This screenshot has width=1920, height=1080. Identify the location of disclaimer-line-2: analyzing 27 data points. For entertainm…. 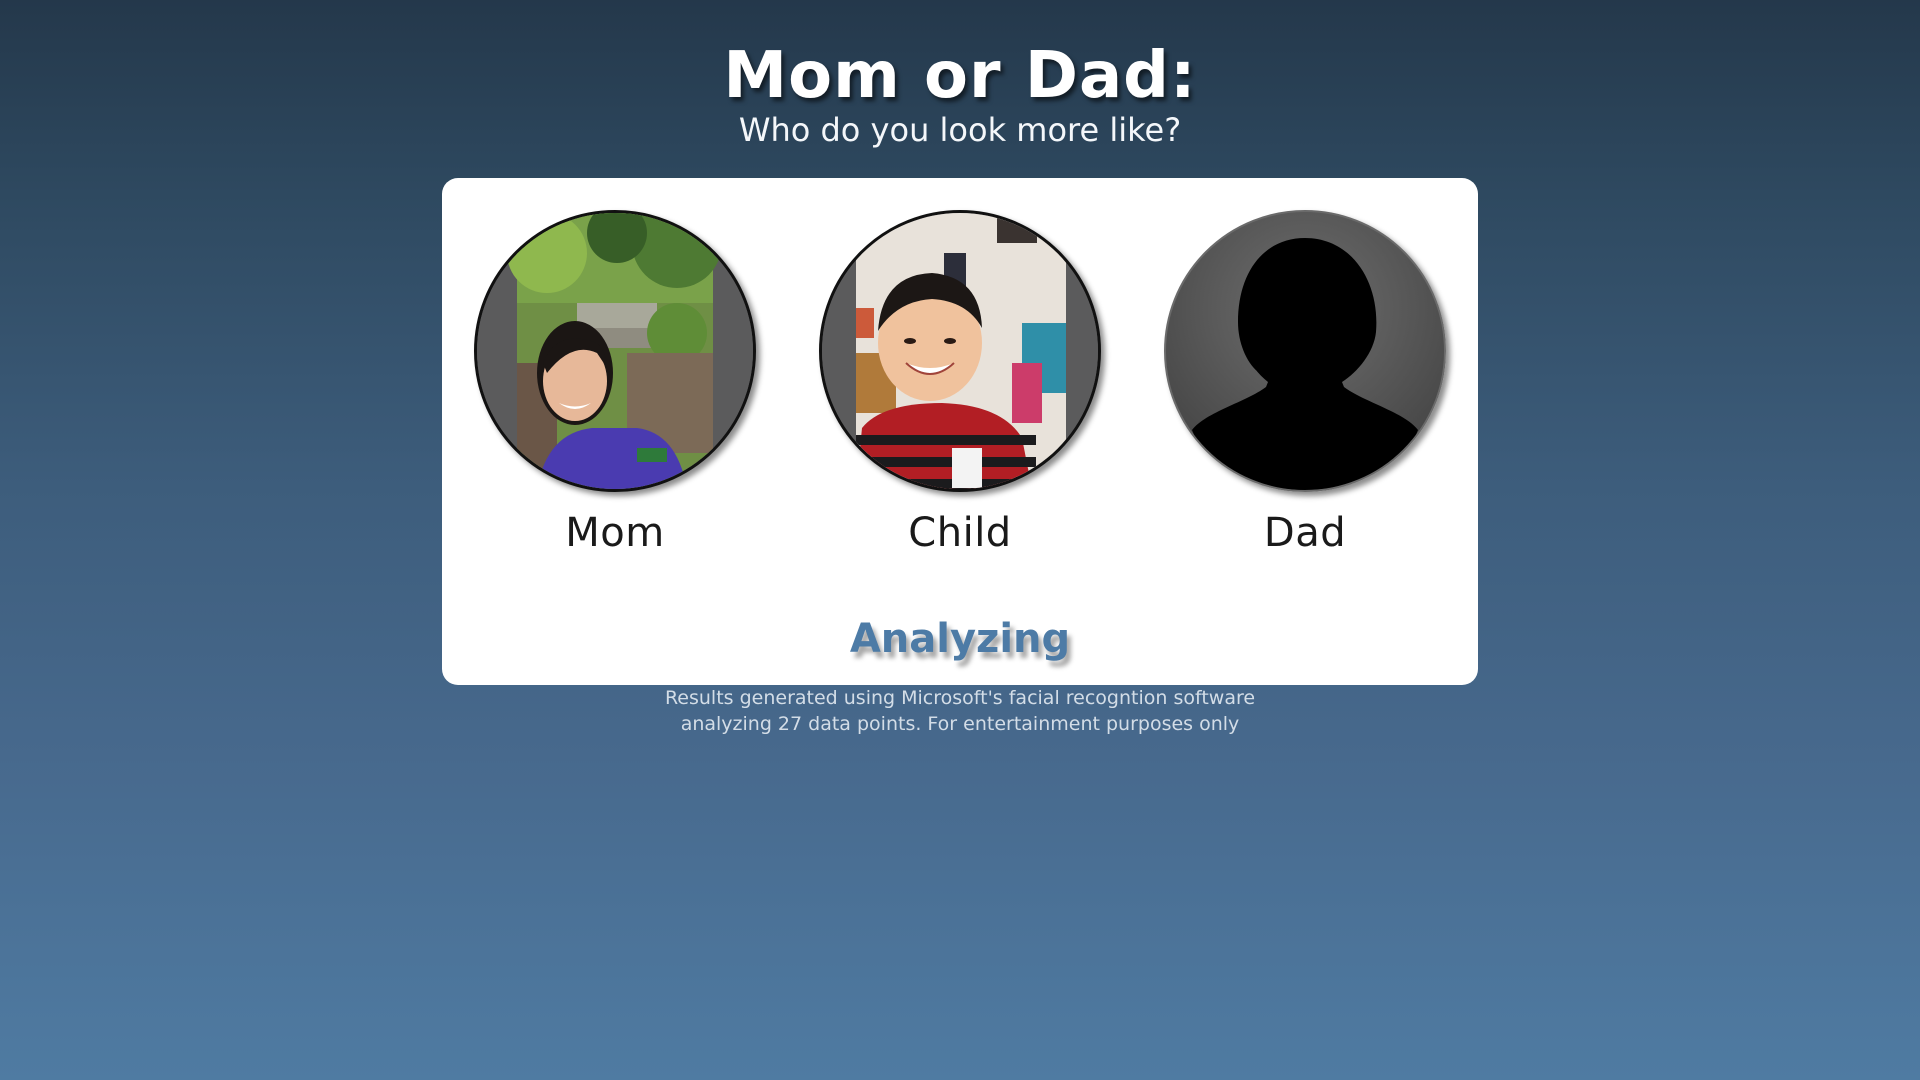
(960, 724).